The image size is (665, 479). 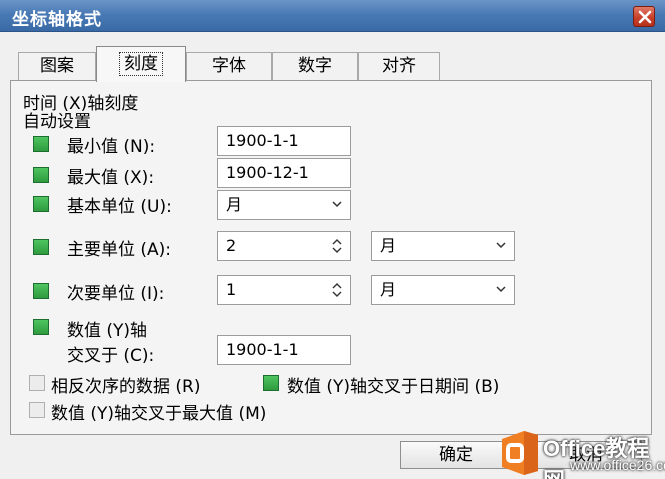 What do you see at coordinates (443, 290) in the screenshot?
I see `minor-unit-type-select: 月` at bounding box center [443, 290].